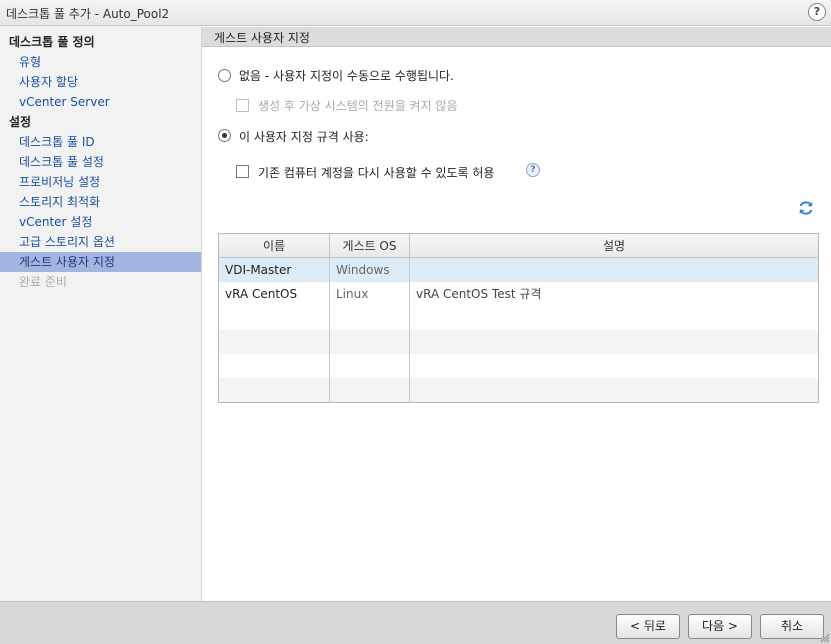  Describe the element at coordinates (415, 13) in the screenshot. I see `title-bar: 데스크톱 풀 추가 - Auto_Pool2 ?` at that location.